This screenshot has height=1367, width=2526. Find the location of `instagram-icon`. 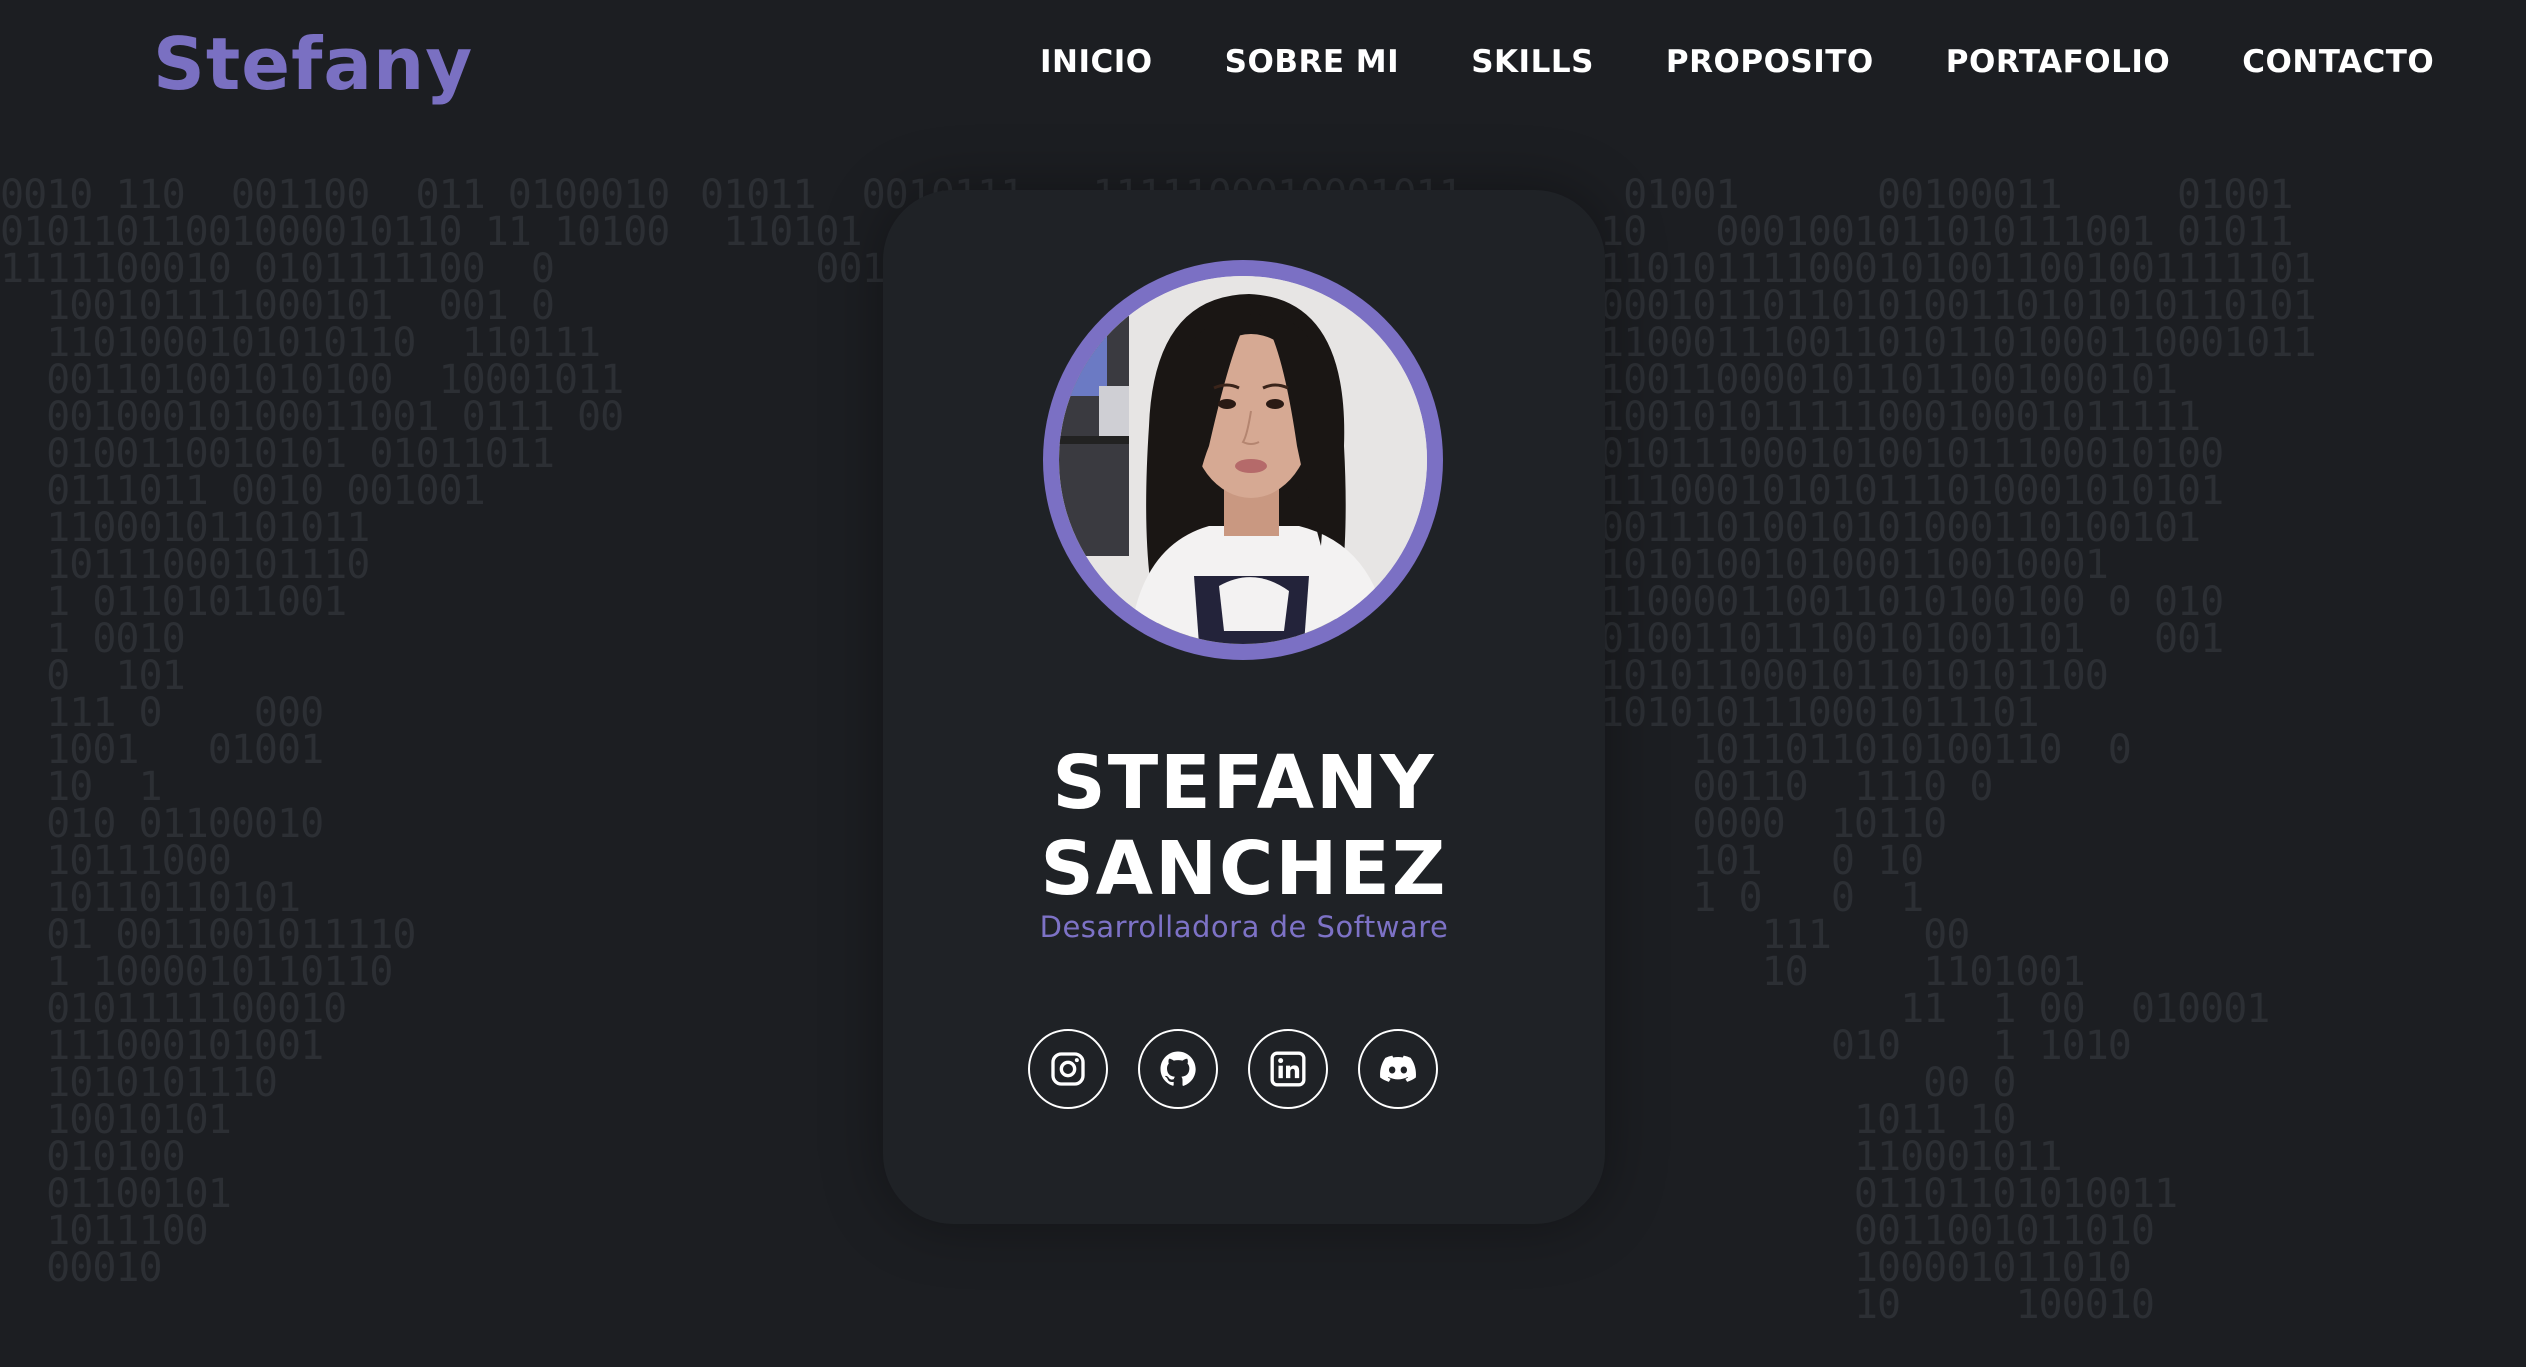

instagram-icon is located at coordinates (1068, 1069).